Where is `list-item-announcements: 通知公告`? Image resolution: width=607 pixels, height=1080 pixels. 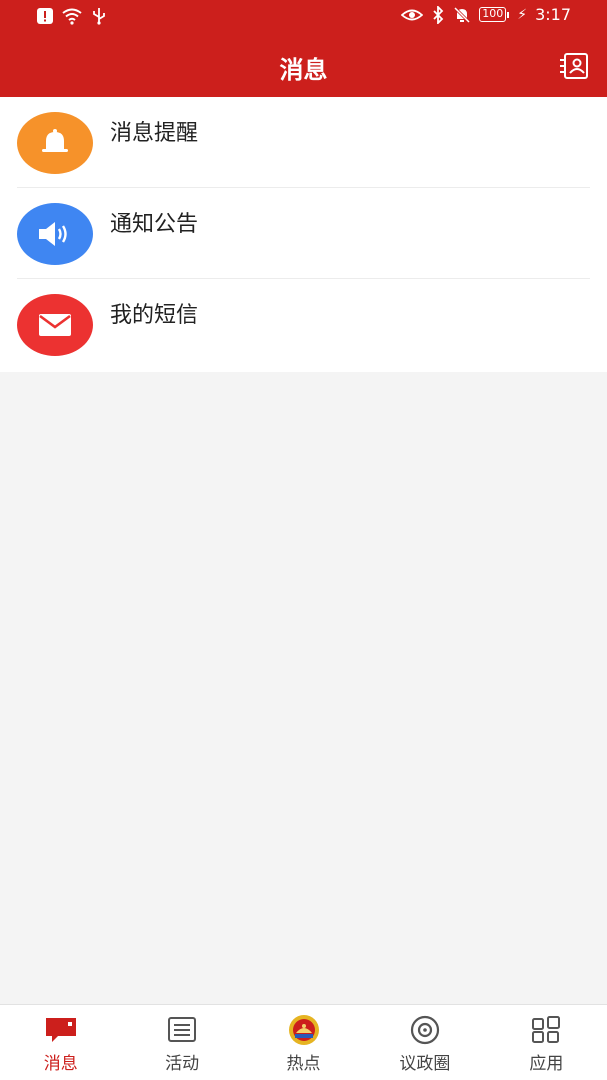 list-item-announcements: 通知公告 is located at coordinates (303, 233).